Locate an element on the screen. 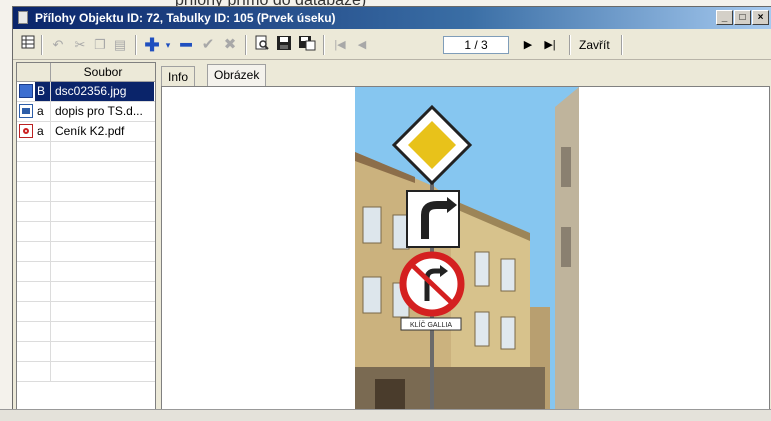 The width and height of the screenshot is (771, 421). first-icon: |◀ is located at coordinates (340, 45).